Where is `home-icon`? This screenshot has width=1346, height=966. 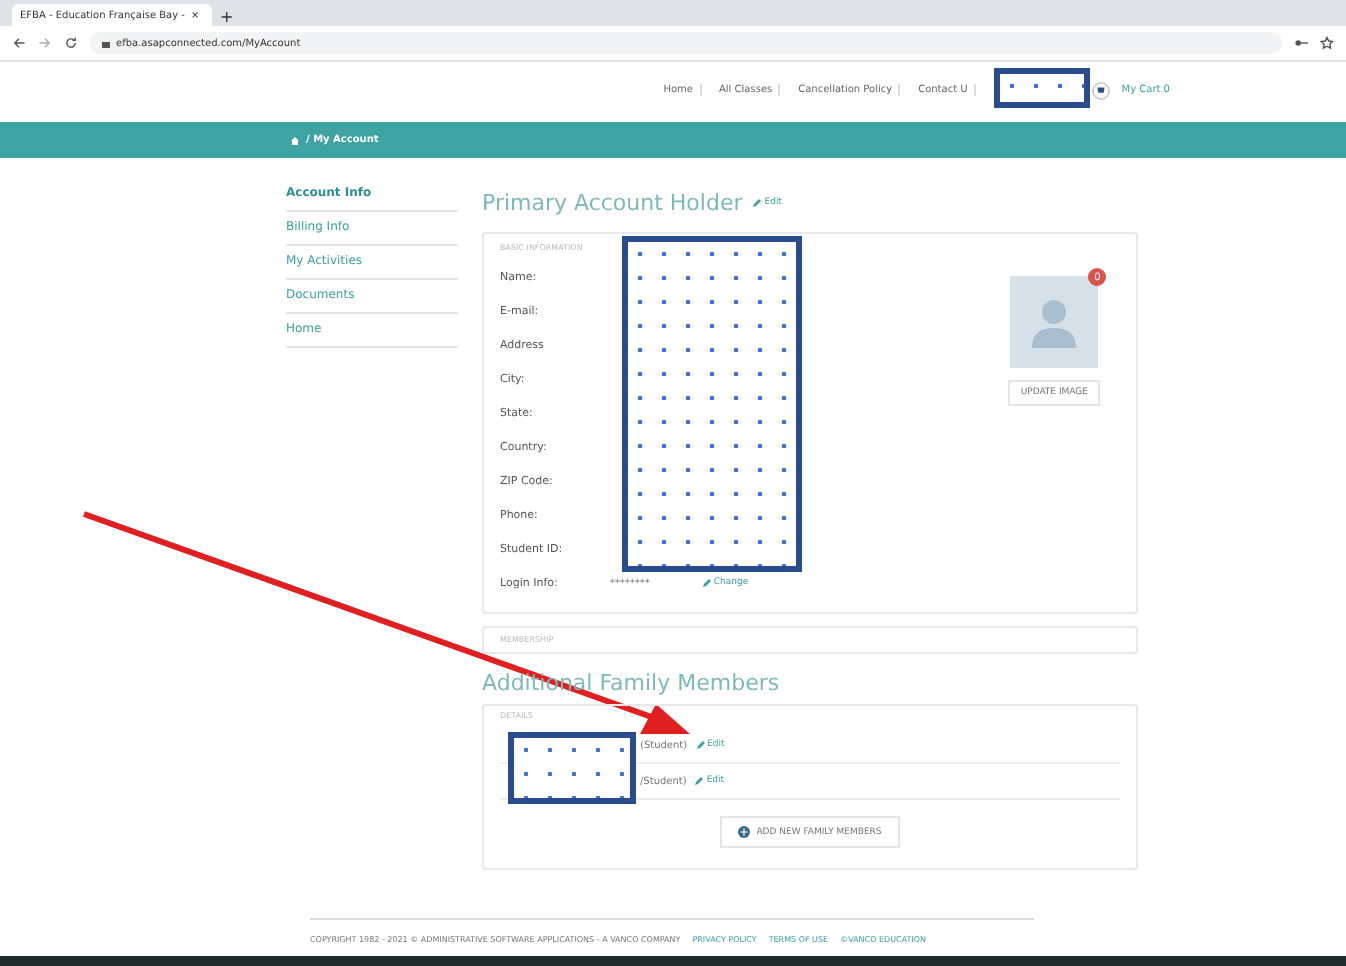
home-icon is located at coordinates (295, 140).